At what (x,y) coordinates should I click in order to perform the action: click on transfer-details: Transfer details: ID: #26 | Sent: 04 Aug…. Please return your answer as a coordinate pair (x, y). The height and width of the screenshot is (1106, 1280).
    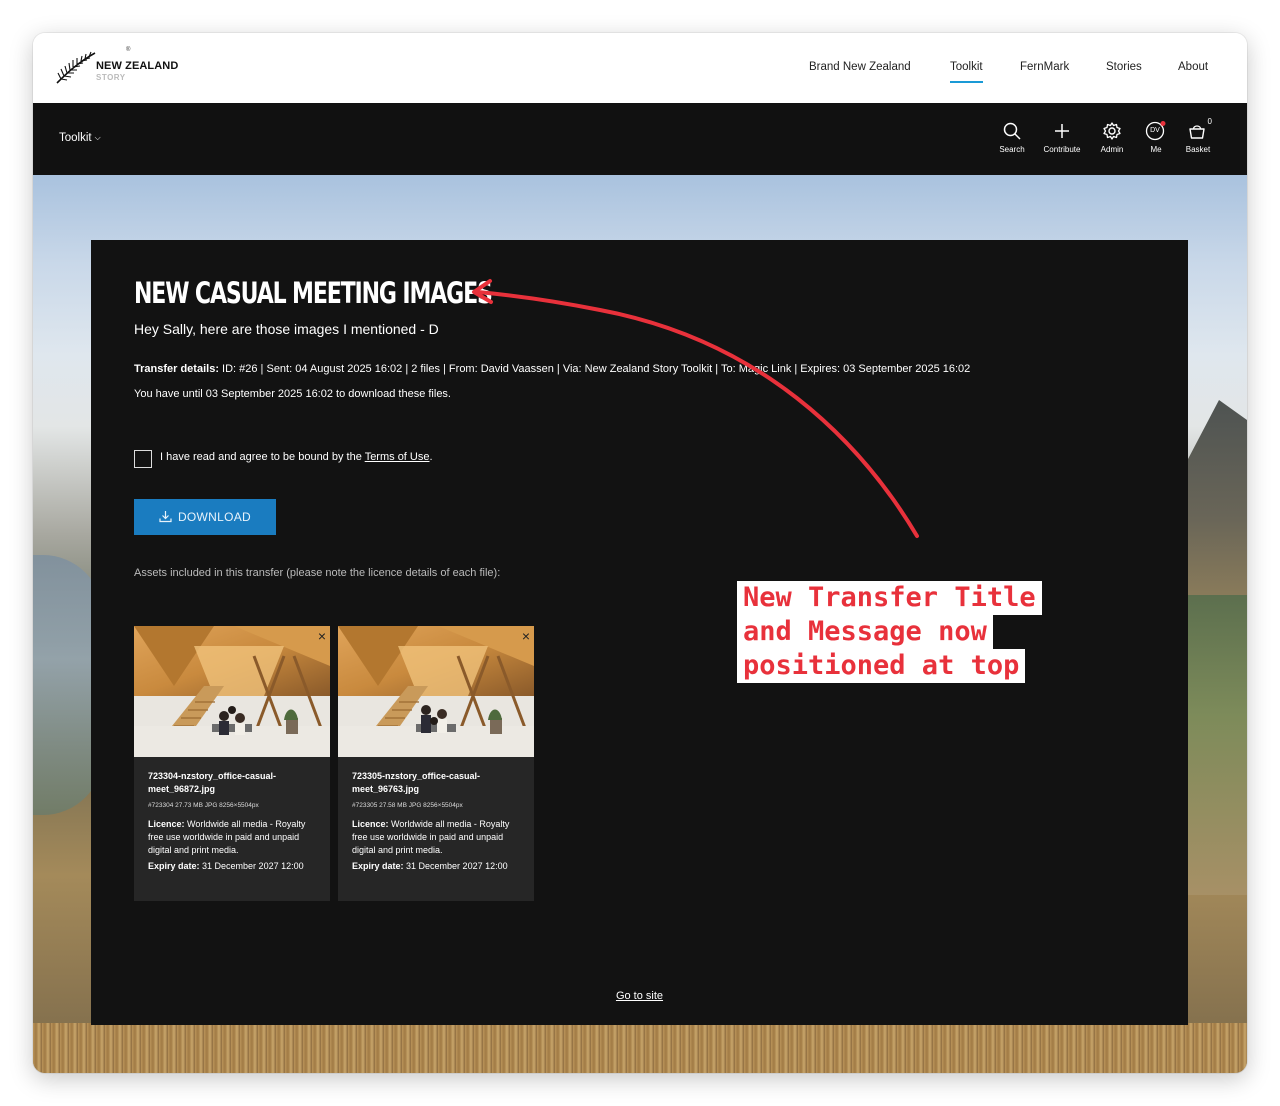
    Looking at the image, I should click on (552, 369).